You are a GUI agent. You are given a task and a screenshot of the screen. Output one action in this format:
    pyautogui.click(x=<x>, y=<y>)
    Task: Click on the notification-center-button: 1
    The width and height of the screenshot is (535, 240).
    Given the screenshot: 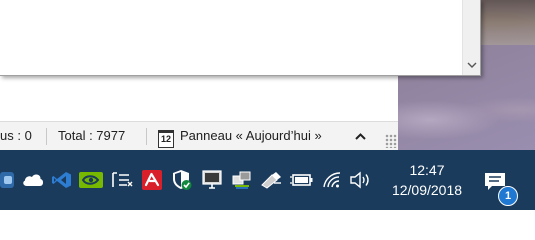 What is the action you would take?
    pyautogui.click(x=506, y=180)
    